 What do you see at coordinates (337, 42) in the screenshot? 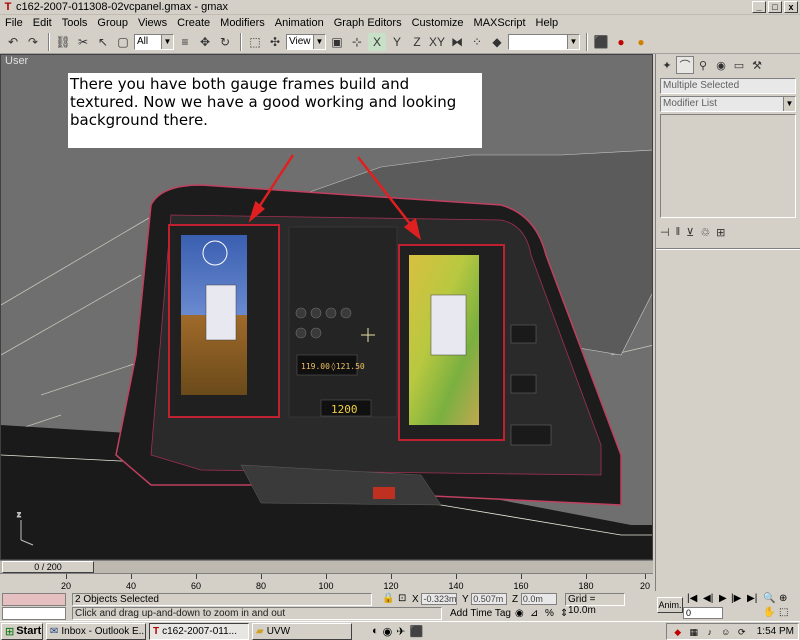
I see `pivot-center-icon: ▣` at bounding box center [337, 42].